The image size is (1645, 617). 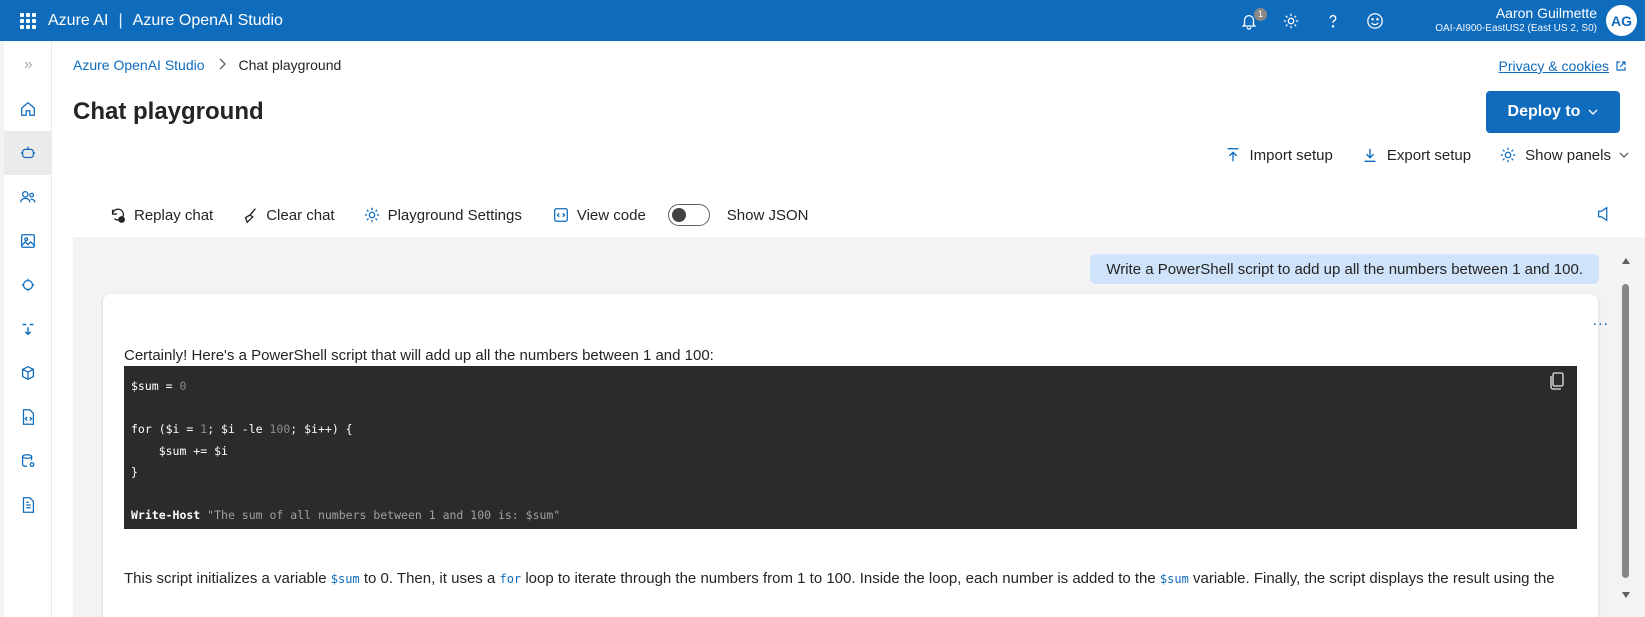 I want to click on chat-bot-icon, so click(x=28, y=152).